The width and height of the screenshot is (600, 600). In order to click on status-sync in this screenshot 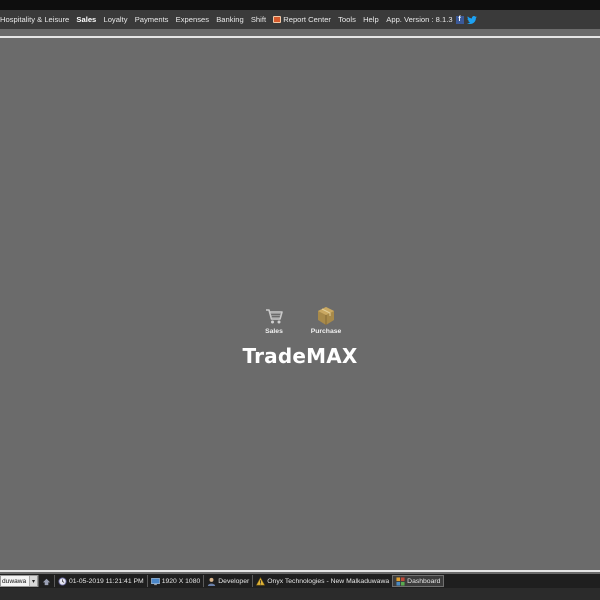, I will do `click(46, 581)`.